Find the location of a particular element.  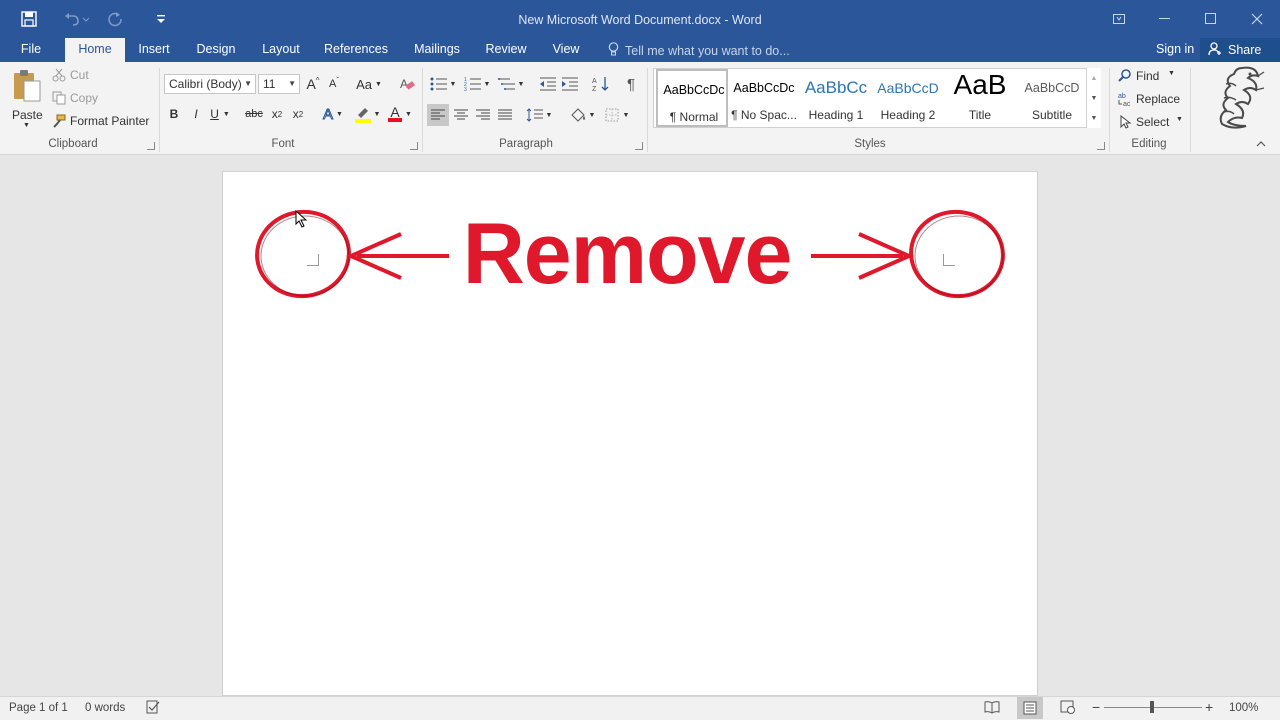

italic-button: I is located at coordinates (196, 114).